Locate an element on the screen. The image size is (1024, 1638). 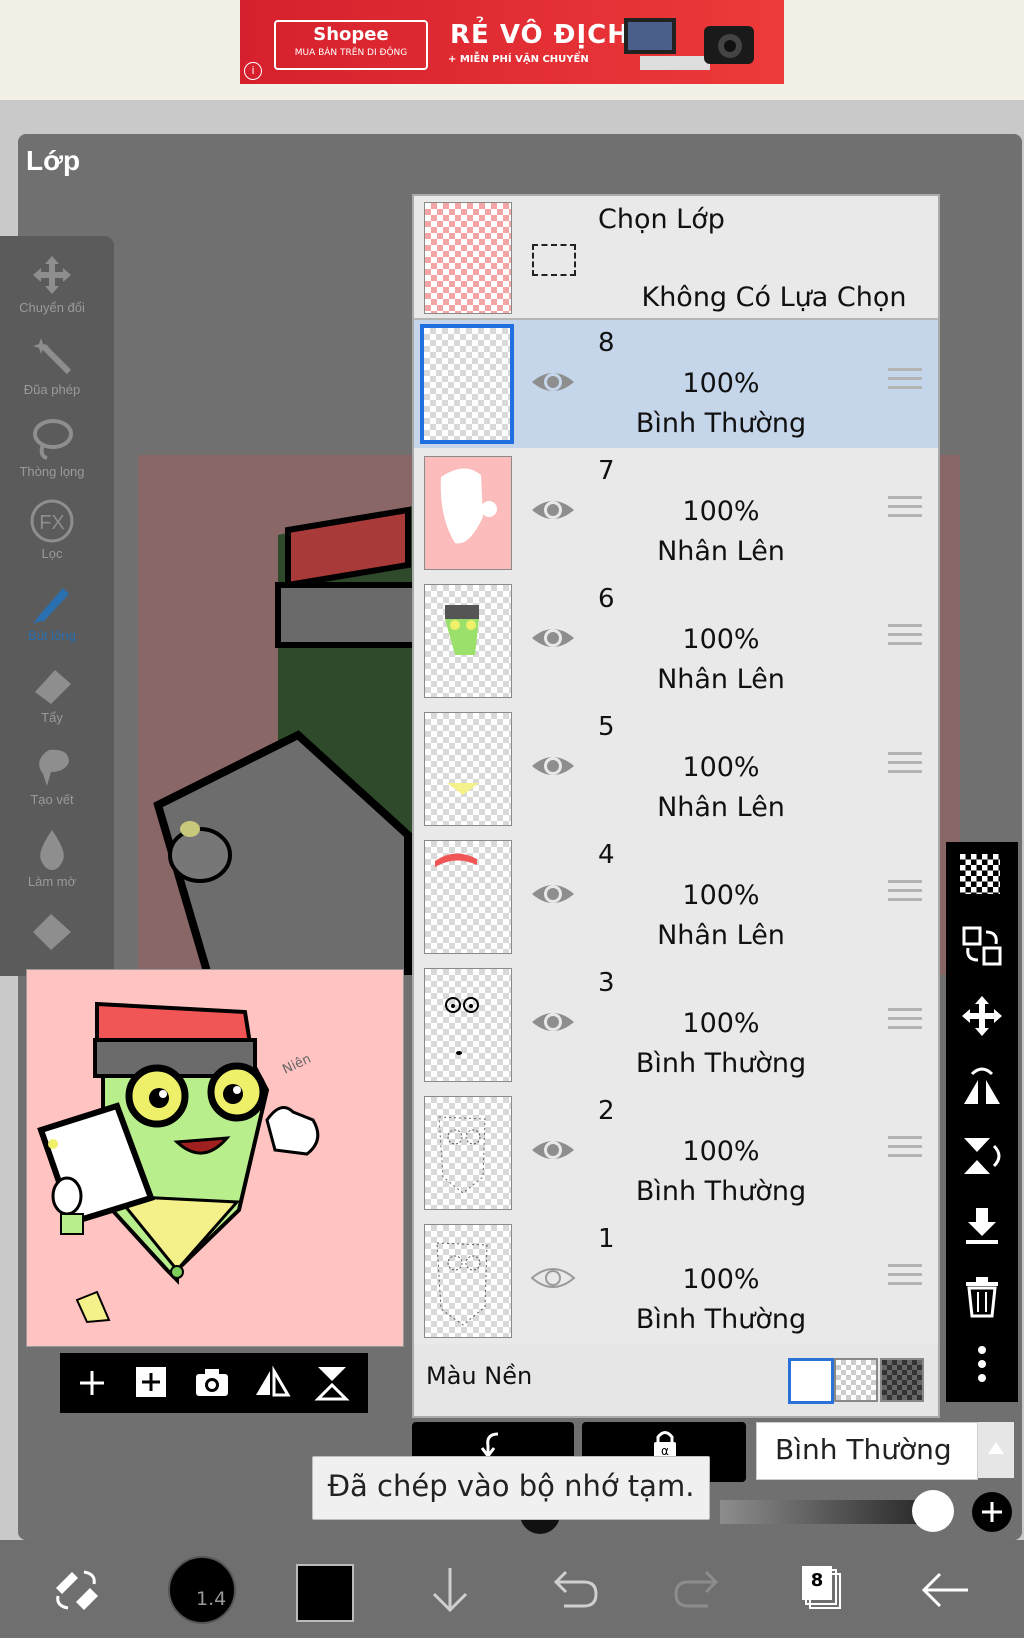
brush-eraser-toggle-icon is located at coordinates (76, 1590).